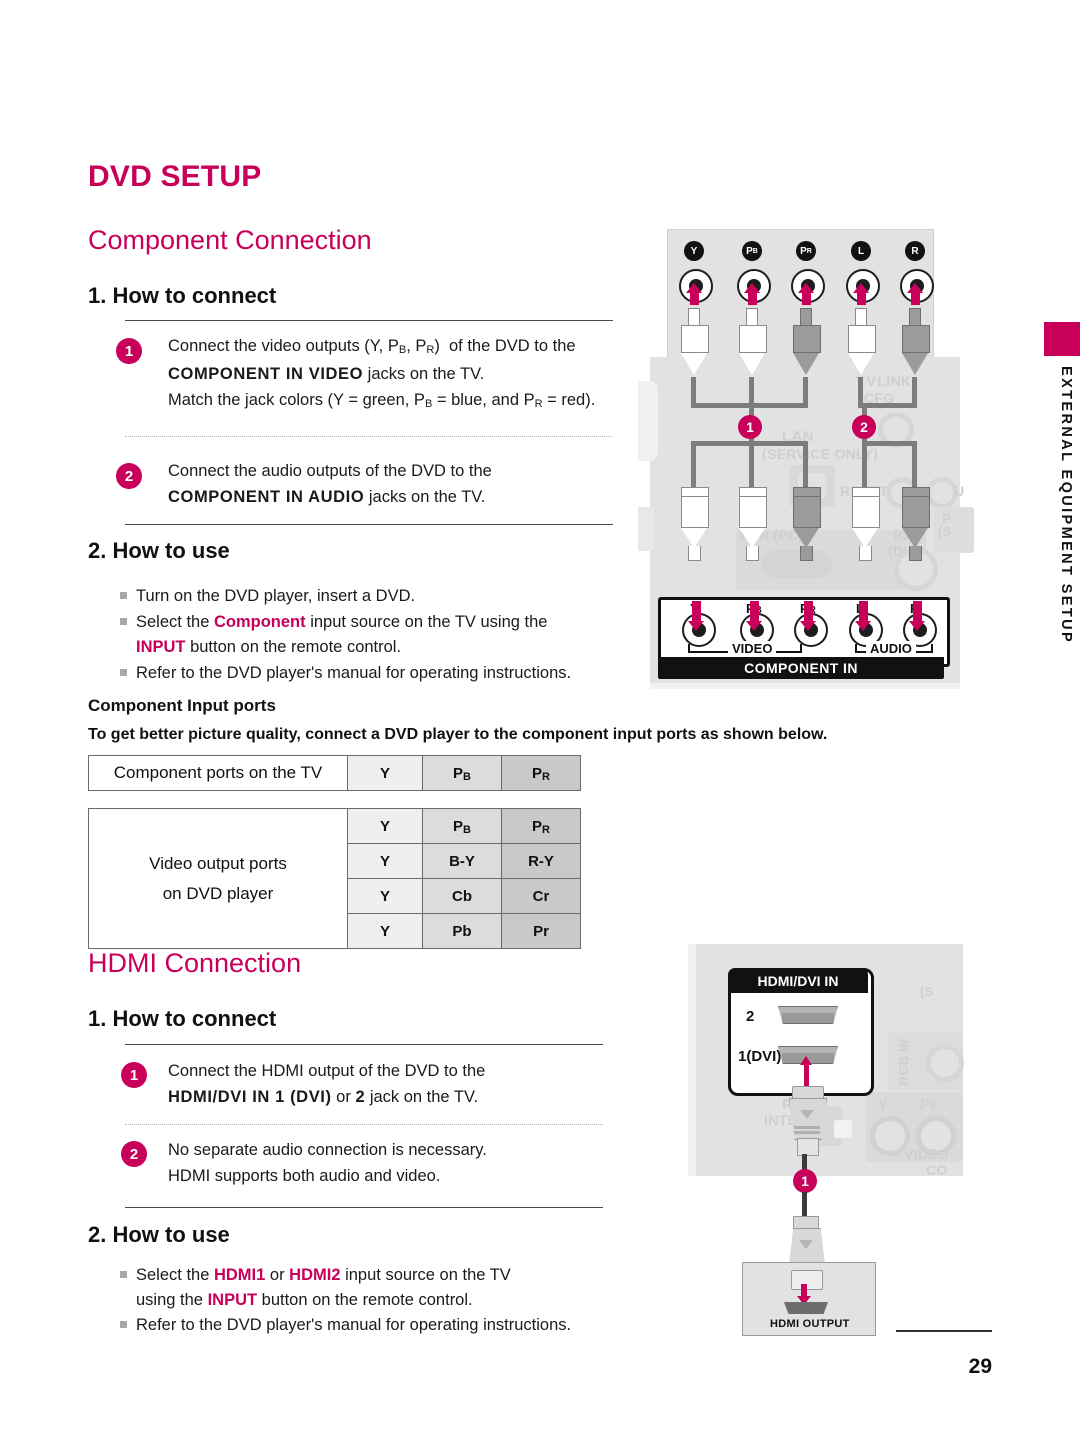 Image resolution: width=1080 pixels, height=1439 pixels. I want to click on plug-lower-l, so click(866, 524).